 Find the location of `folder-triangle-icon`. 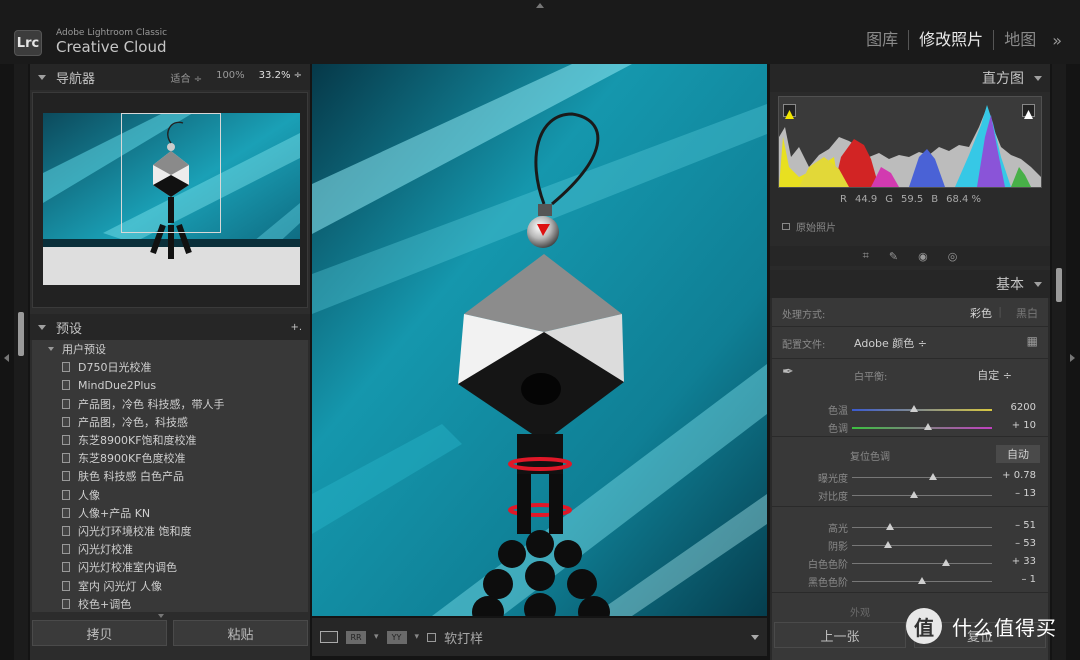

folder-triangle-icon is located at coordinates (51, 349).